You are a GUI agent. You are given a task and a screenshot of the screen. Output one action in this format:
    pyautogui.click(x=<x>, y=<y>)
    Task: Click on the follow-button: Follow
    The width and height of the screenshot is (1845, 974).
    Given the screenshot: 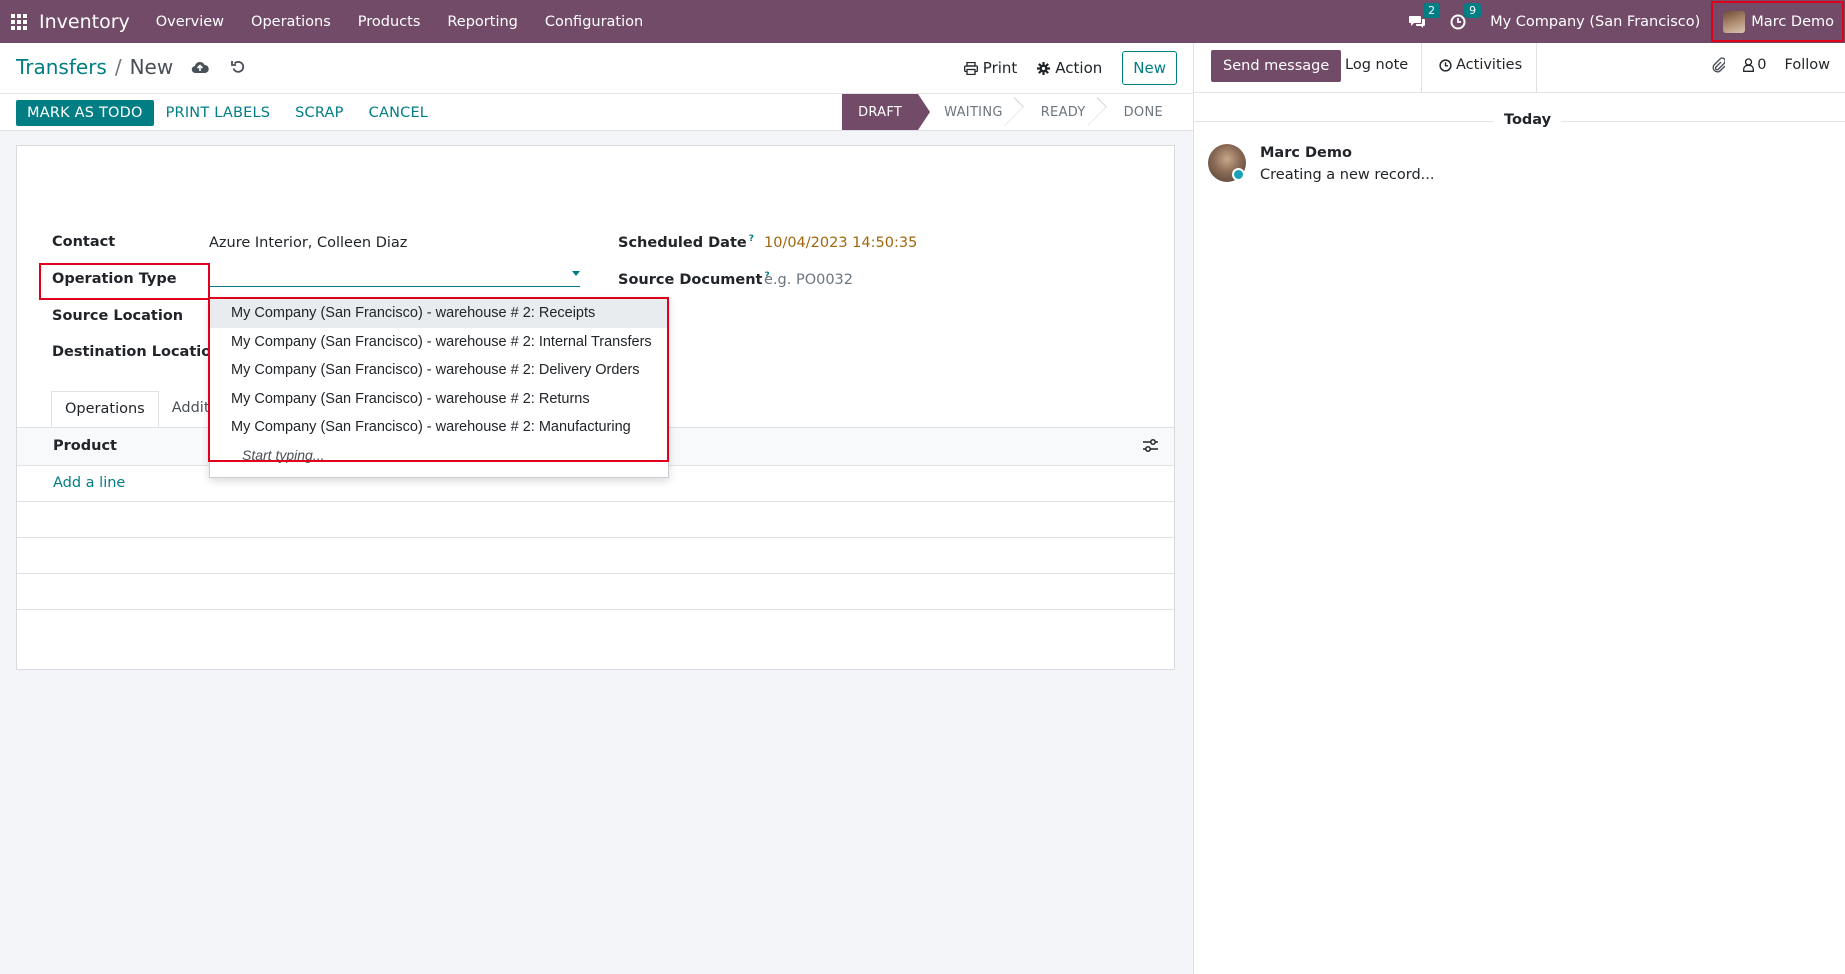 What is the action you would take?
    pyautogui.click(x=1807, y=65)
    